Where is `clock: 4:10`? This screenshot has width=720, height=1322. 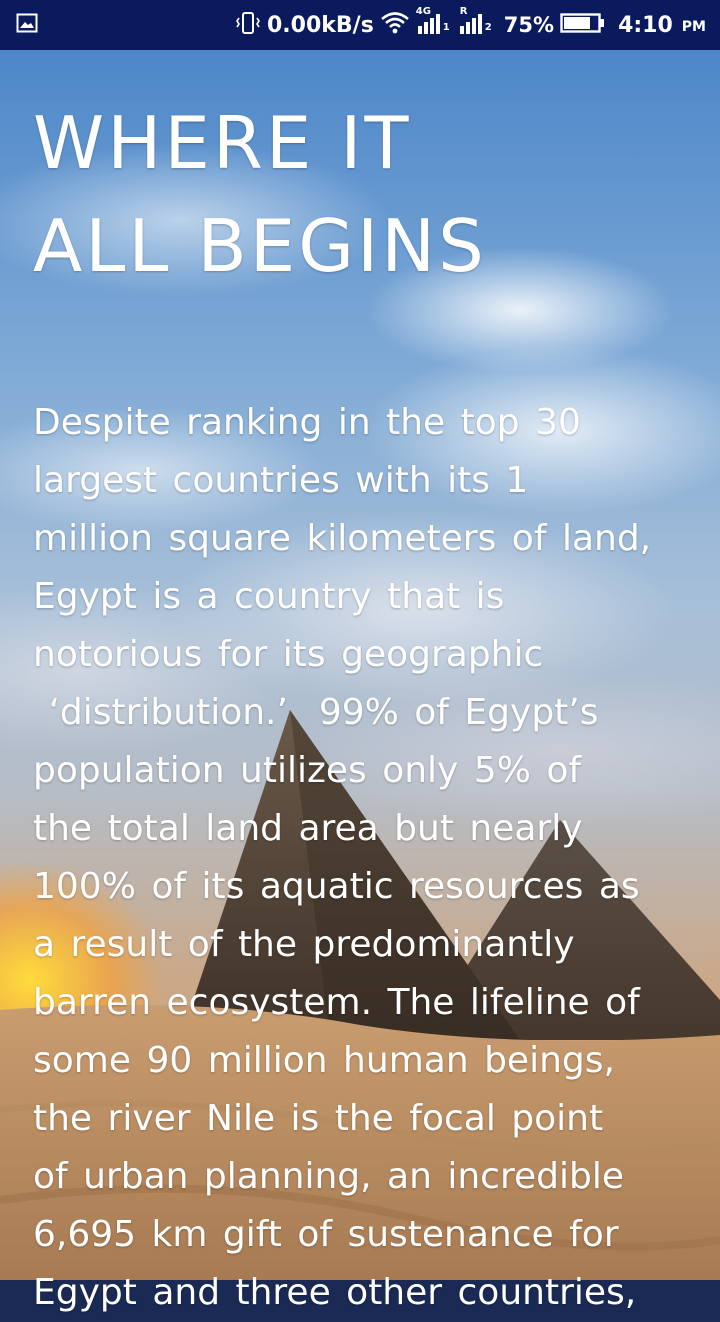 clock: 4:10 is located at coordinates (645, 25).